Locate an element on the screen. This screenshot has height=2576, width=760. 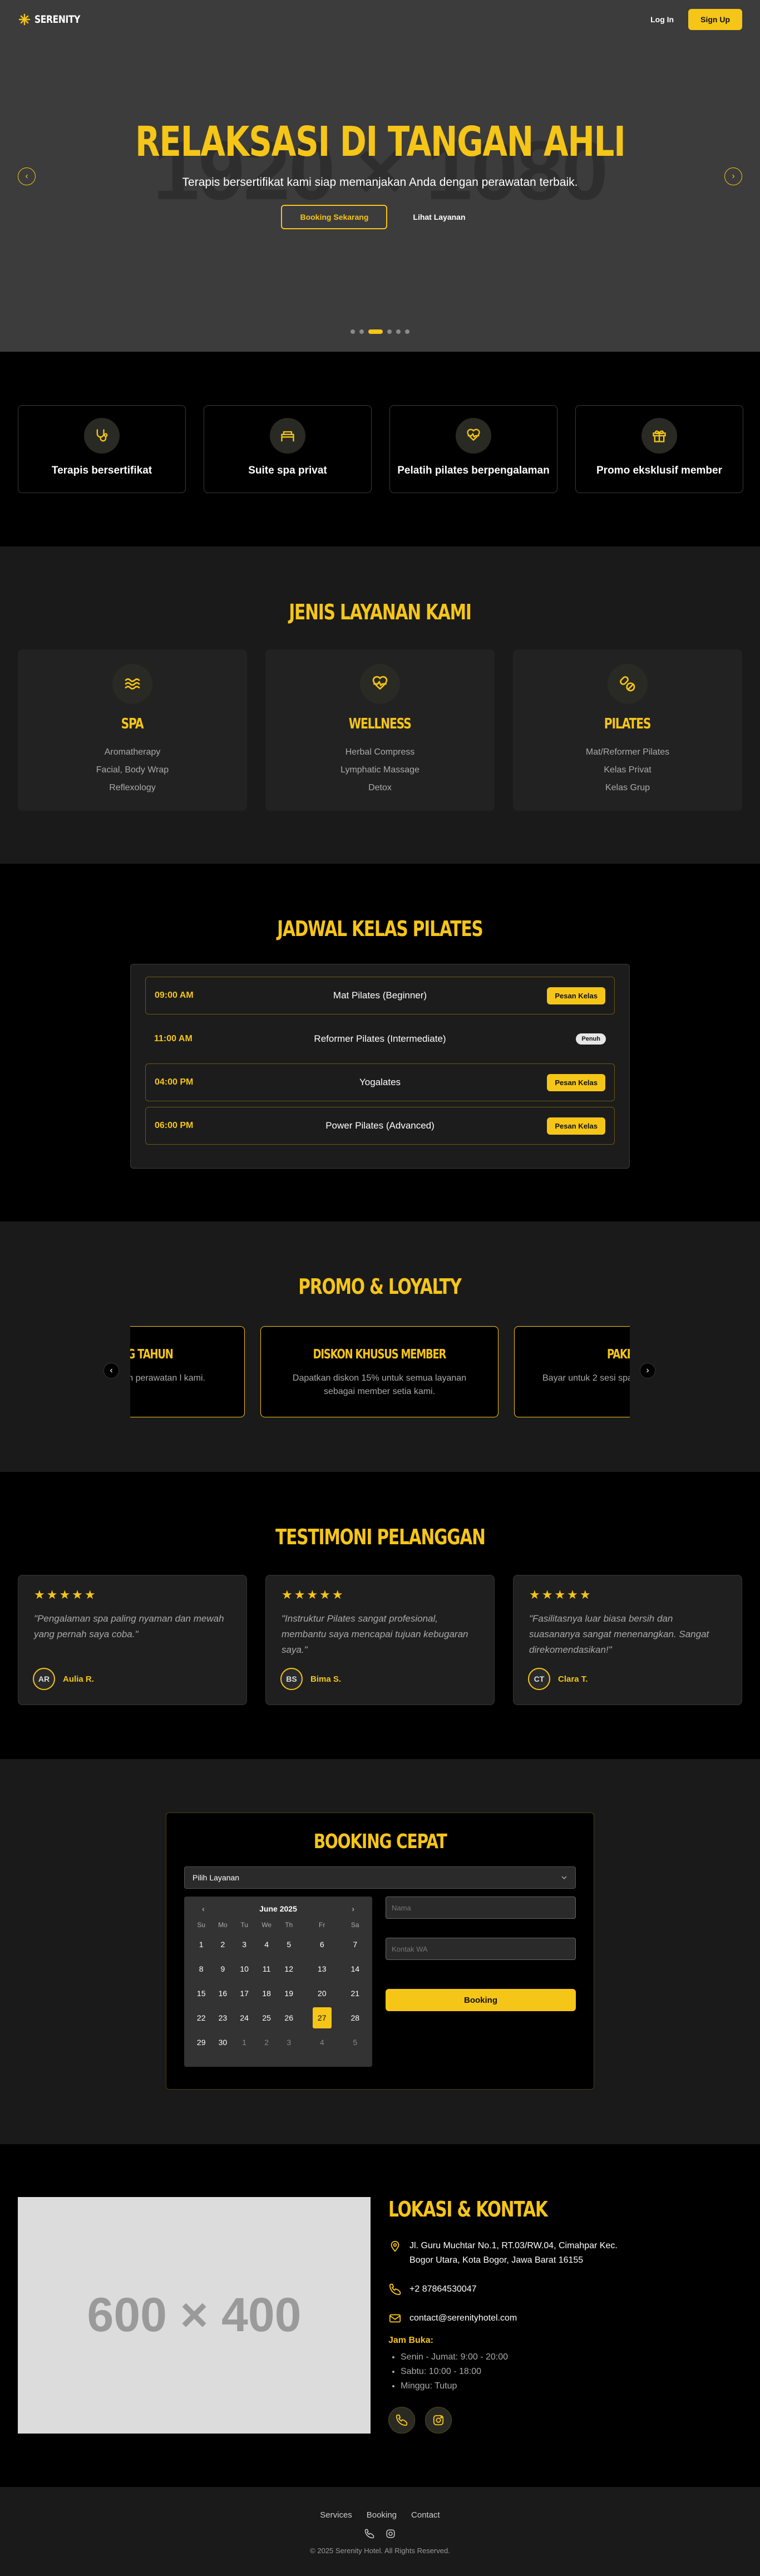
promo-prev-button: ‹ is located at coordinates (111, 1370).